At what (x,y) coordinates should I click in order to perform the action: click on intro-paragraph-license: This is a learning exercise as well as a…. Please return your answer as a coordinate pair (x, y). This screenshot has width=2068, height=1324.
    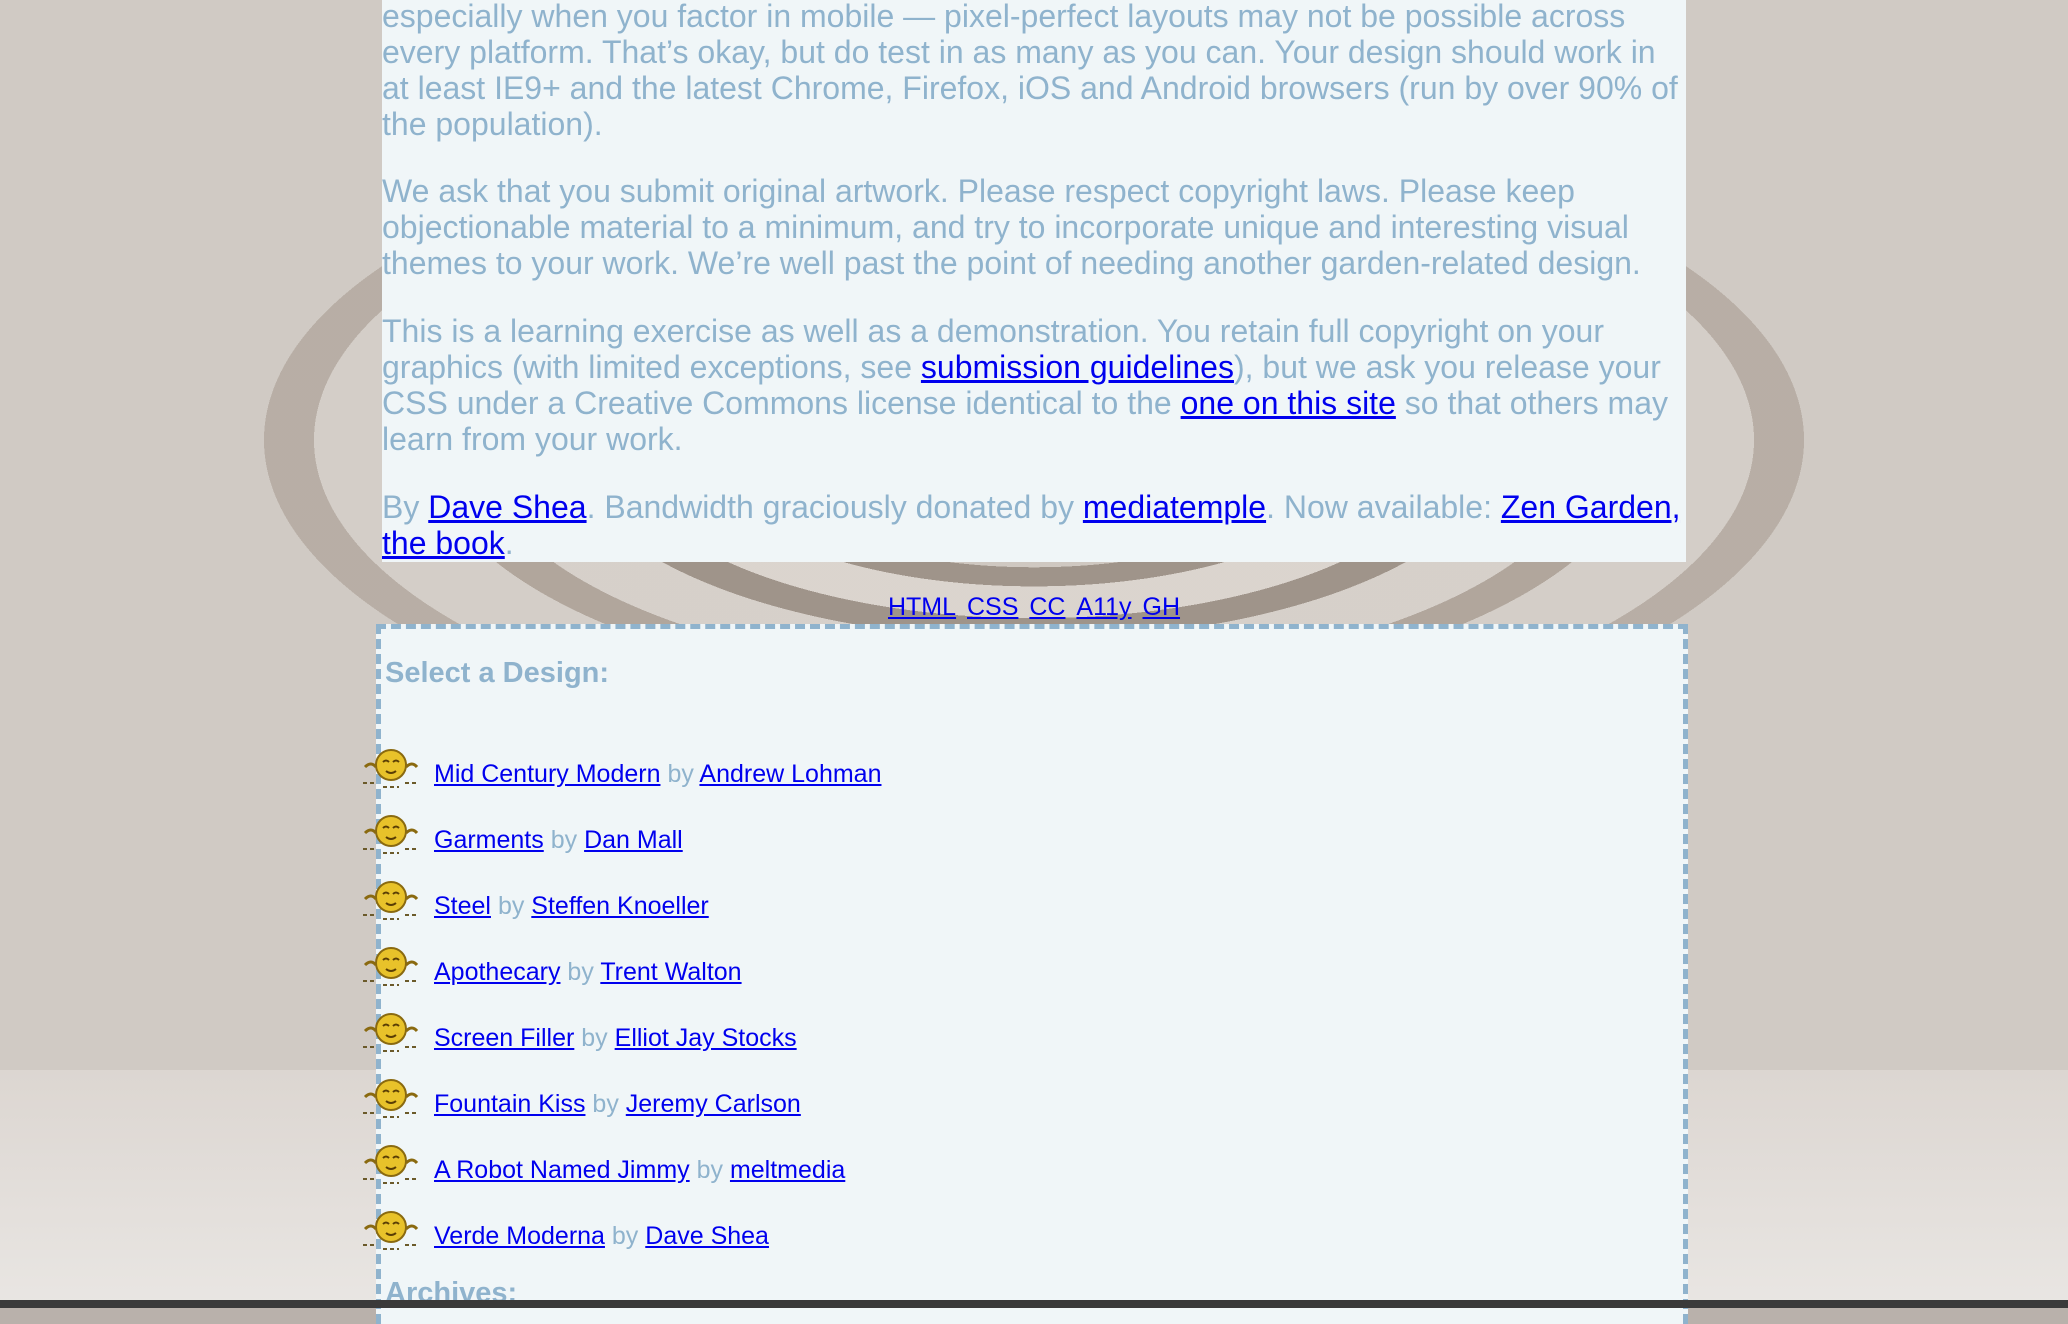
    Looking at the image, I should click on (1032, 385).